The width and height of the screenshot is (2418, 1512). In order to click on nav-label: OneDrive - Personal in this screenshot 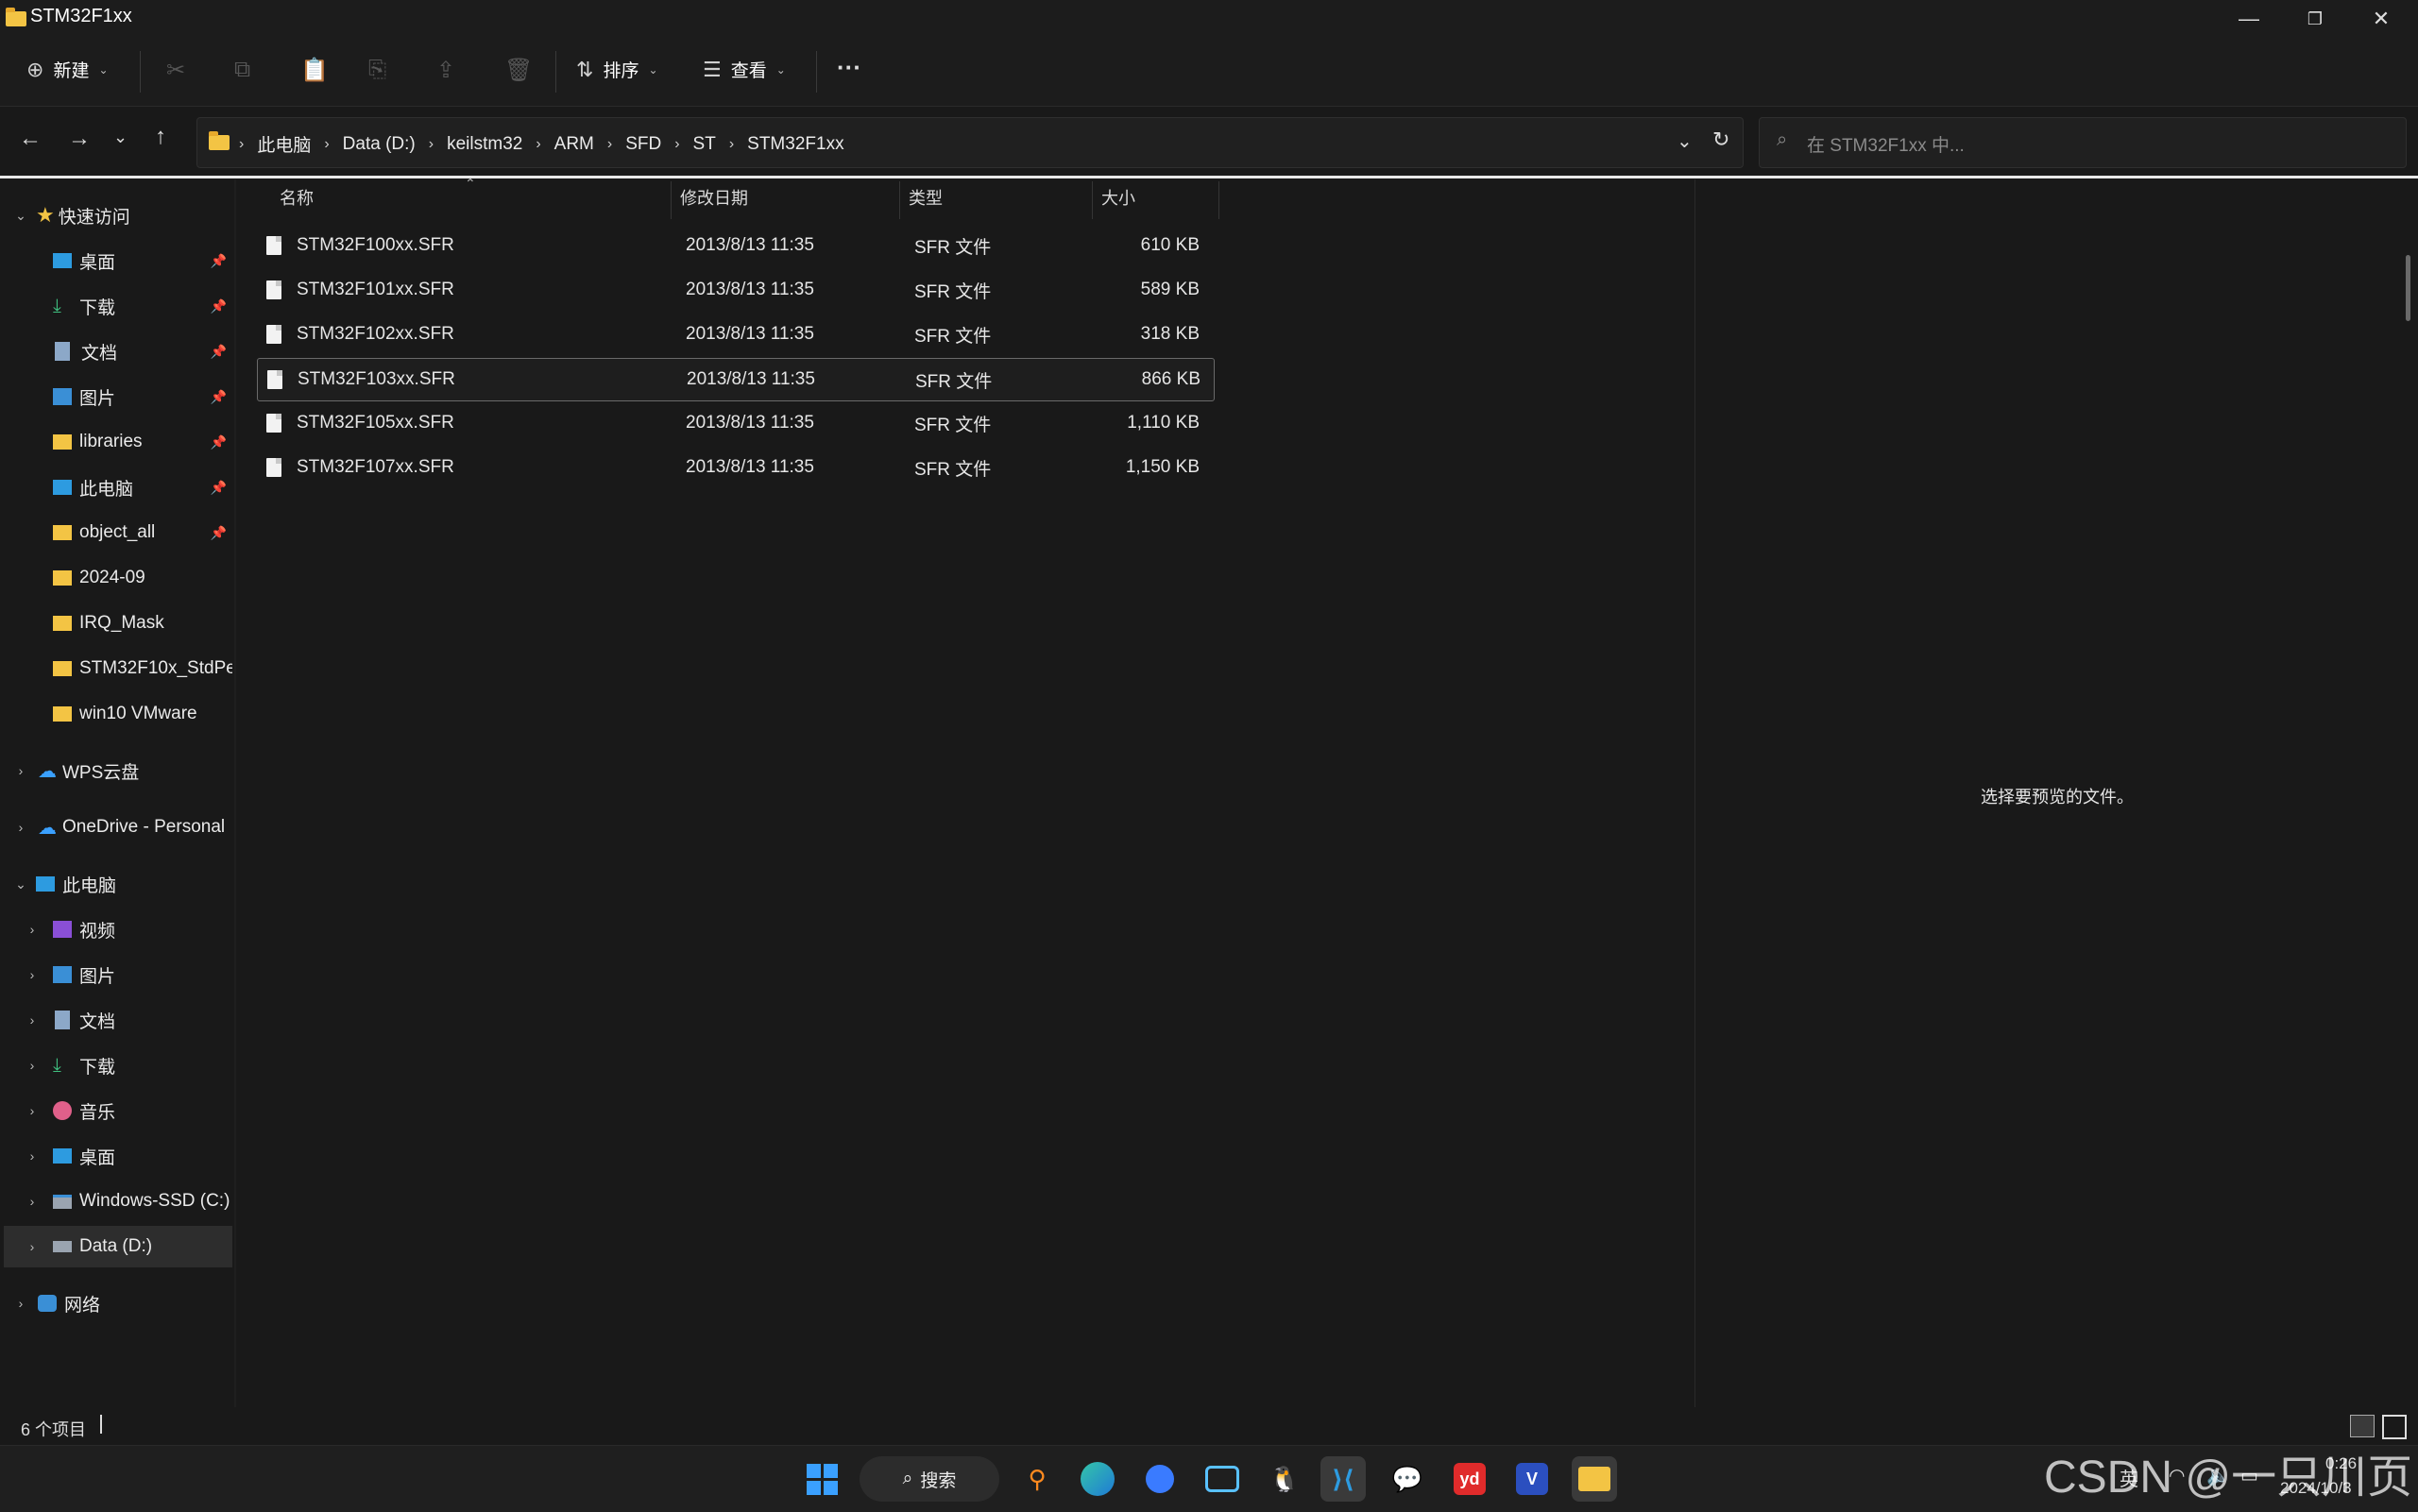, I will do `click(144, 827)`.